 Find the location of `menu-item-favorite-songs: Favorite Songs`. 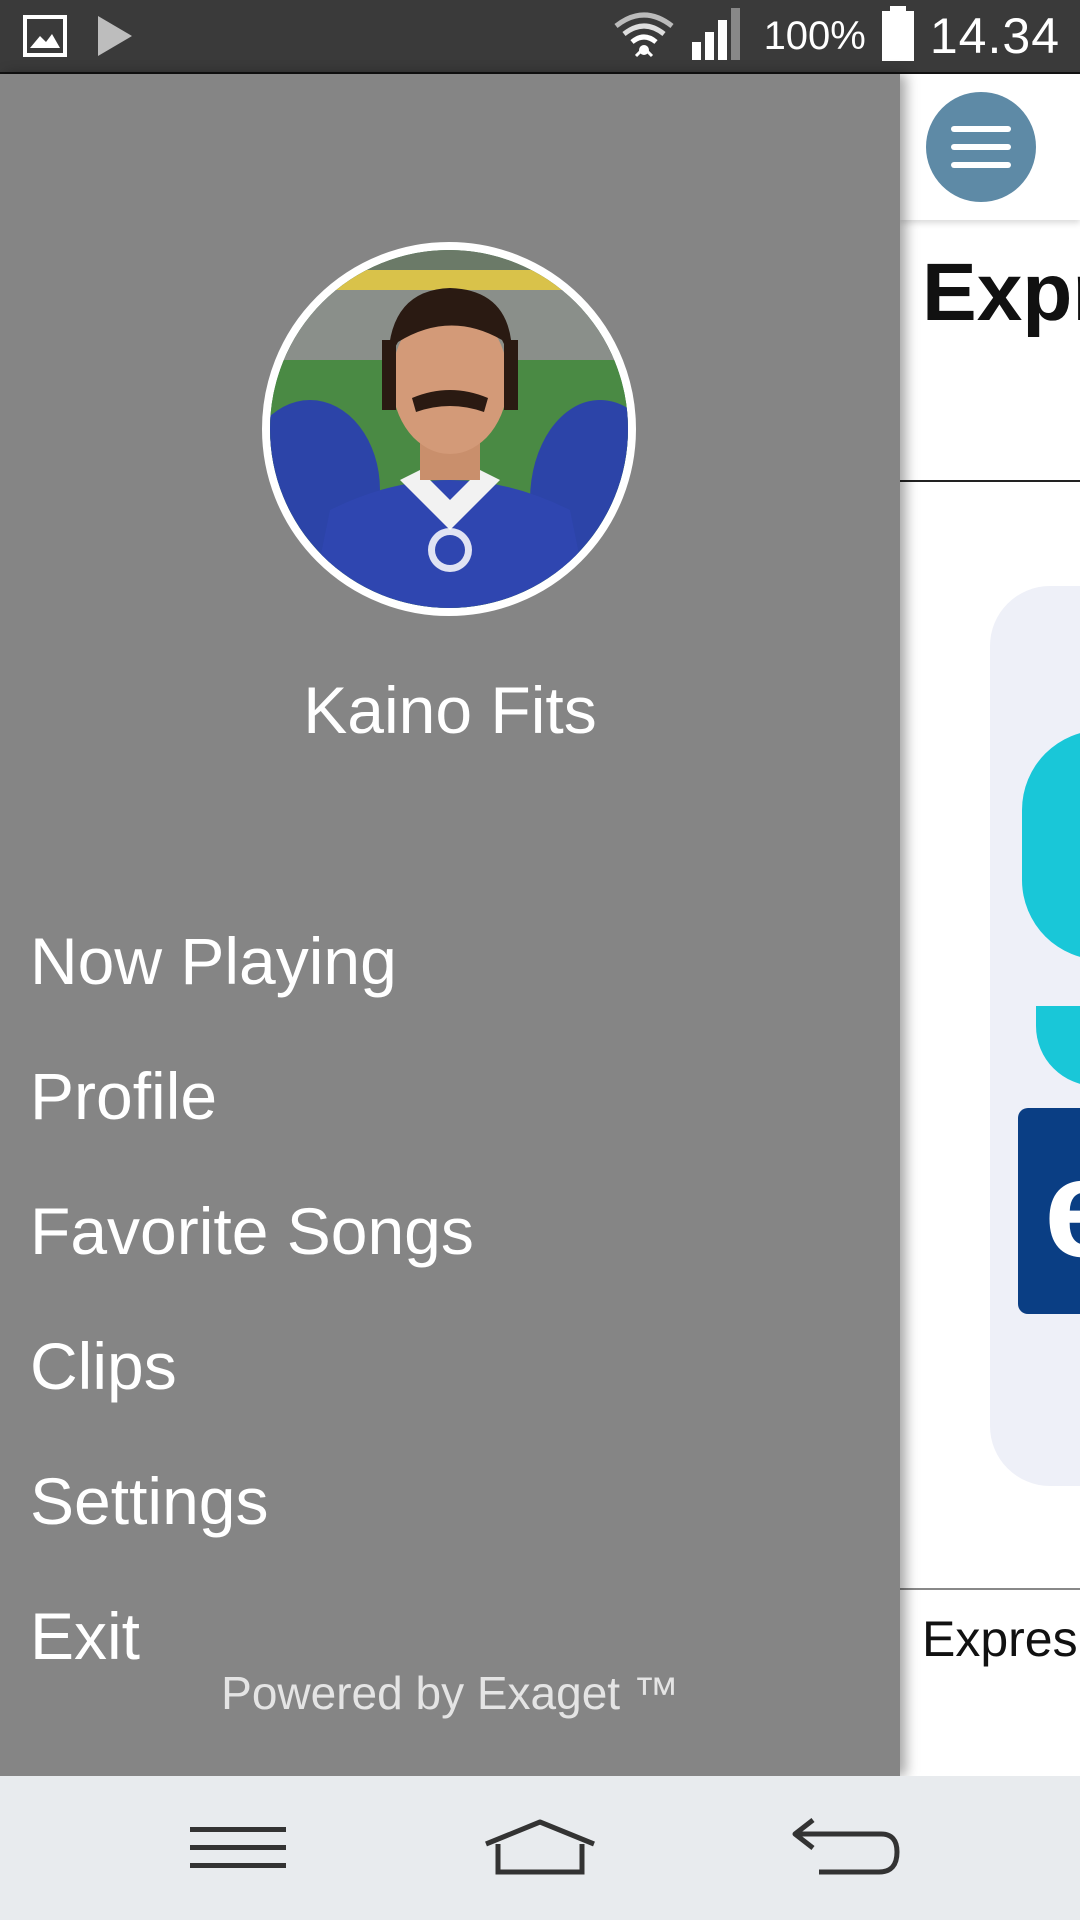

menu-item-favorite-songs: Favorite Songs is located at coordinates (252, 1231).